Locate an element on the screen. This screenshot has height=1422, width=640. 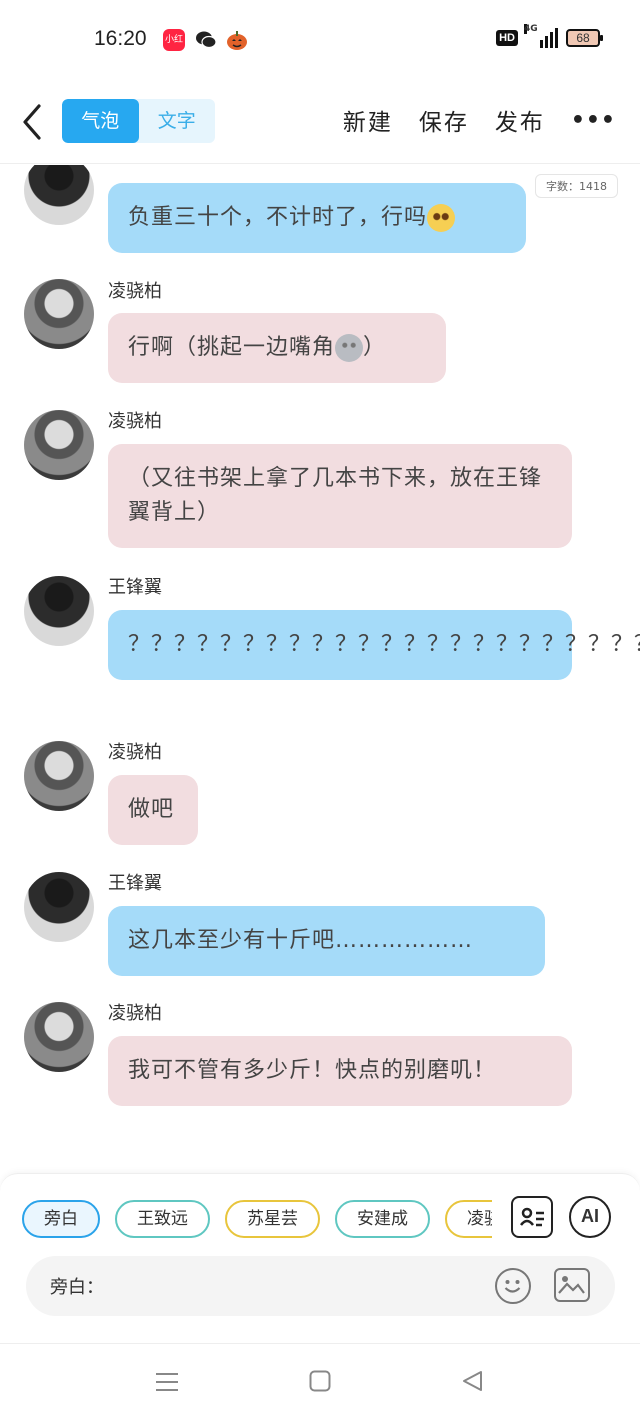
contact-card-icon is located at coordinates (532, 1217).